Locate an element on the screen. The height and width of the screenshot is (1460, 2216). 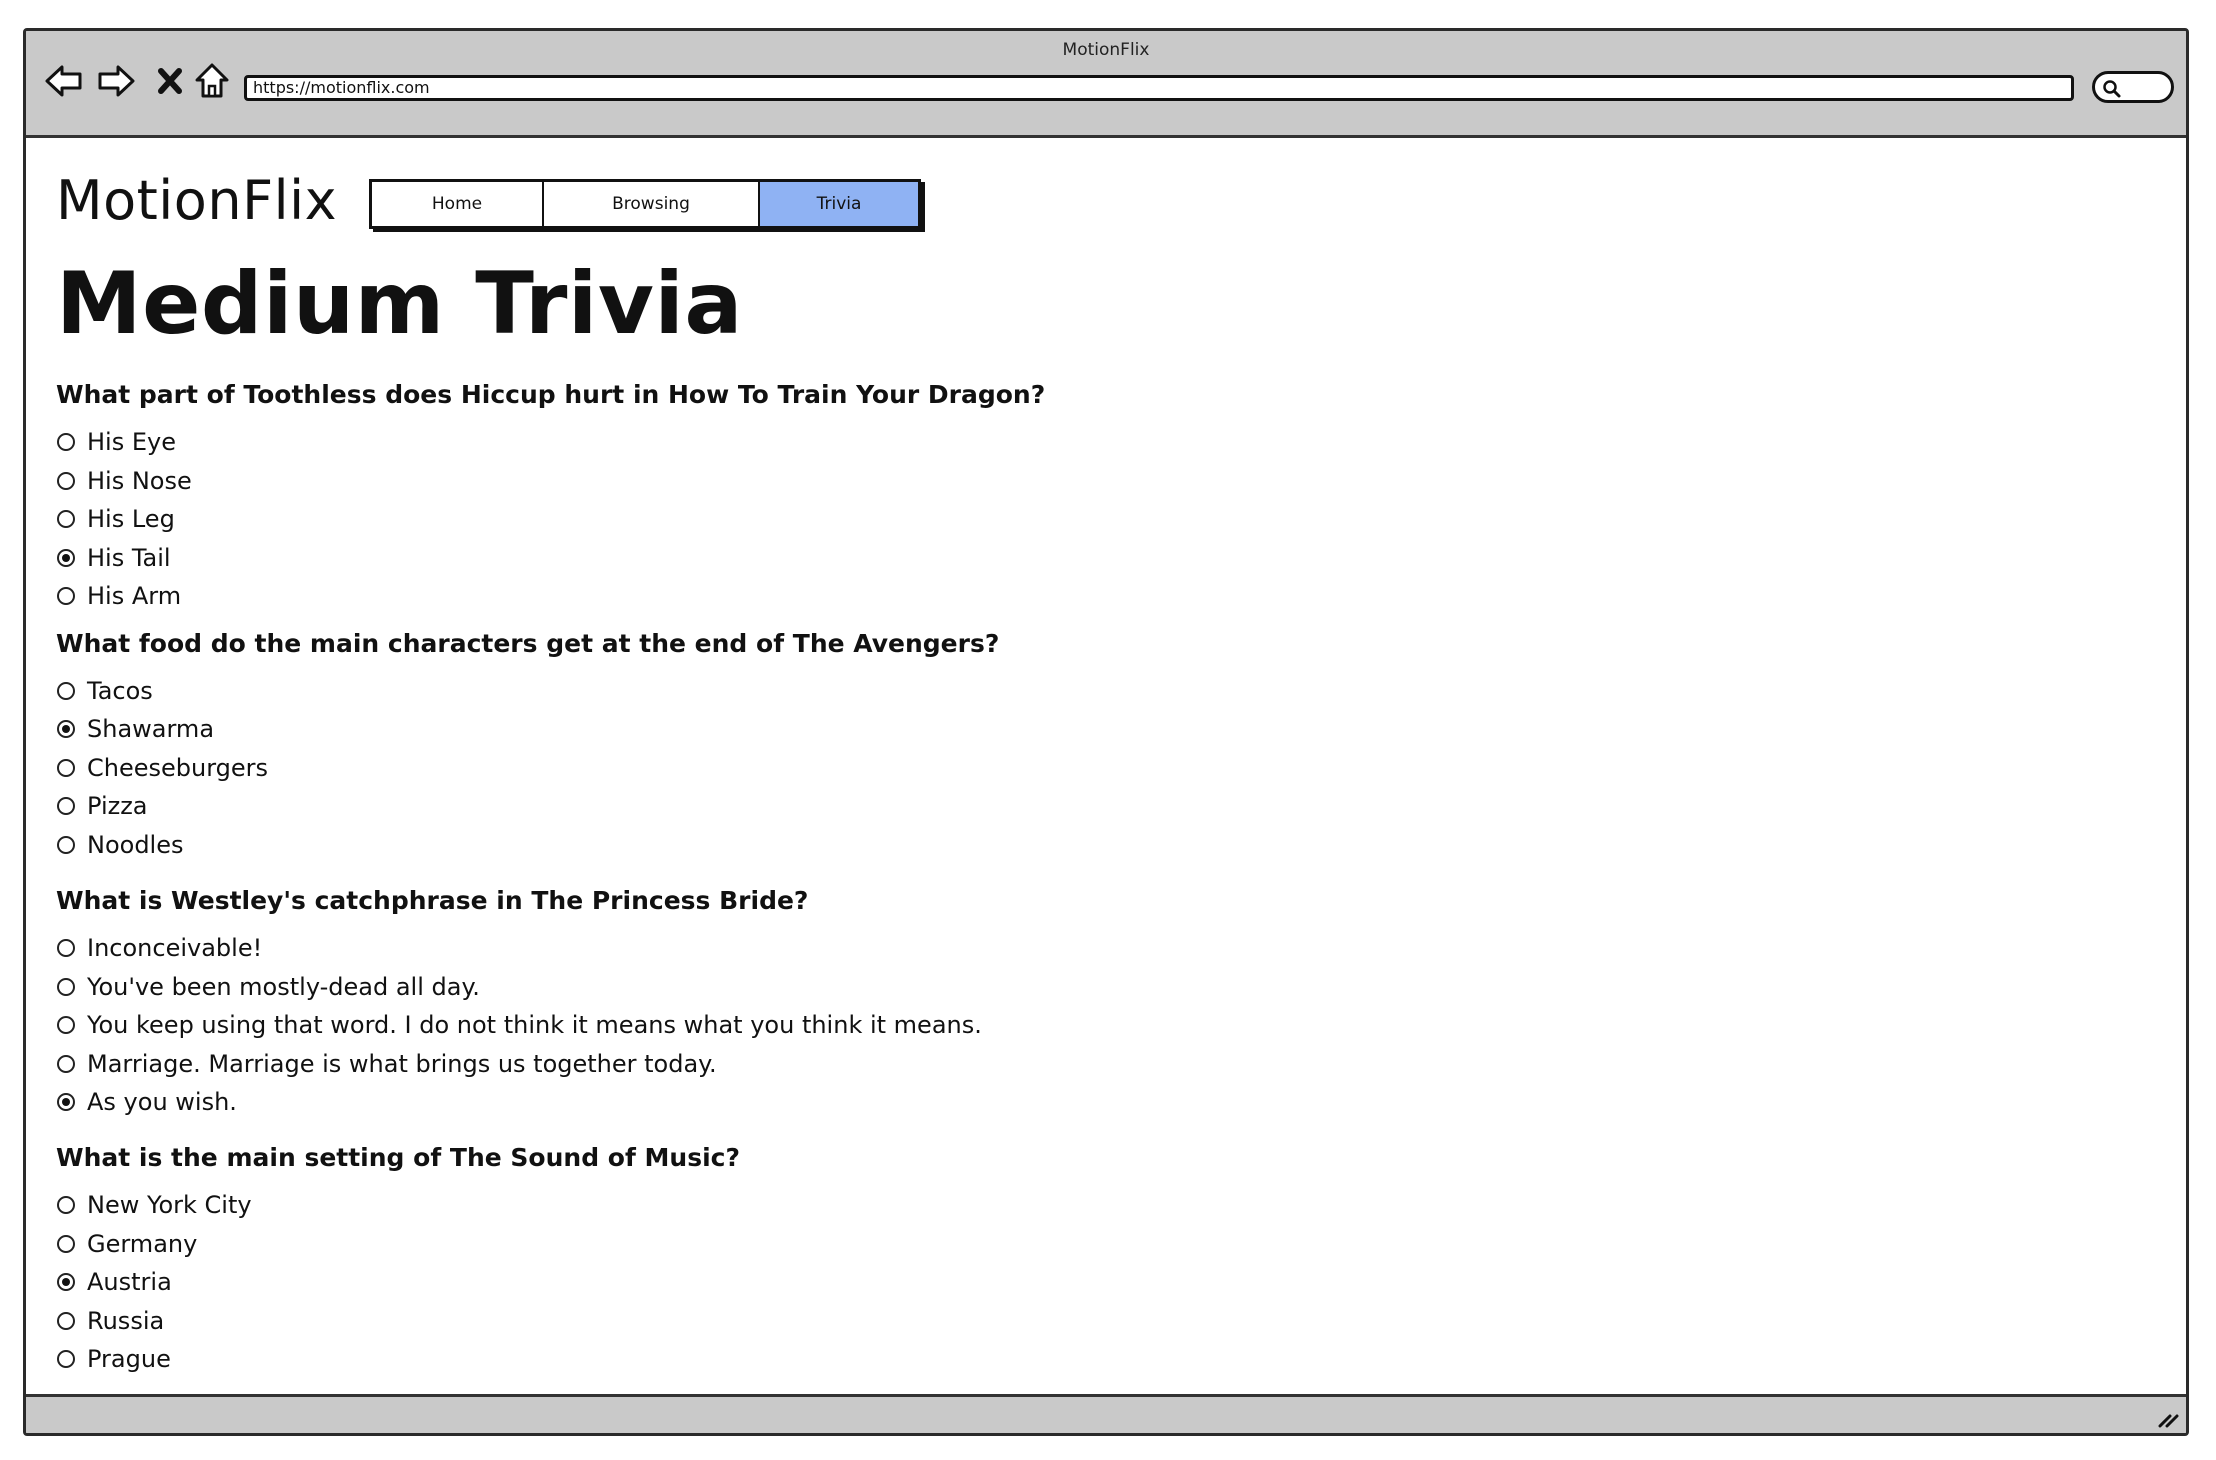
answer-option: Pizza is located at coordinates (102, 806).